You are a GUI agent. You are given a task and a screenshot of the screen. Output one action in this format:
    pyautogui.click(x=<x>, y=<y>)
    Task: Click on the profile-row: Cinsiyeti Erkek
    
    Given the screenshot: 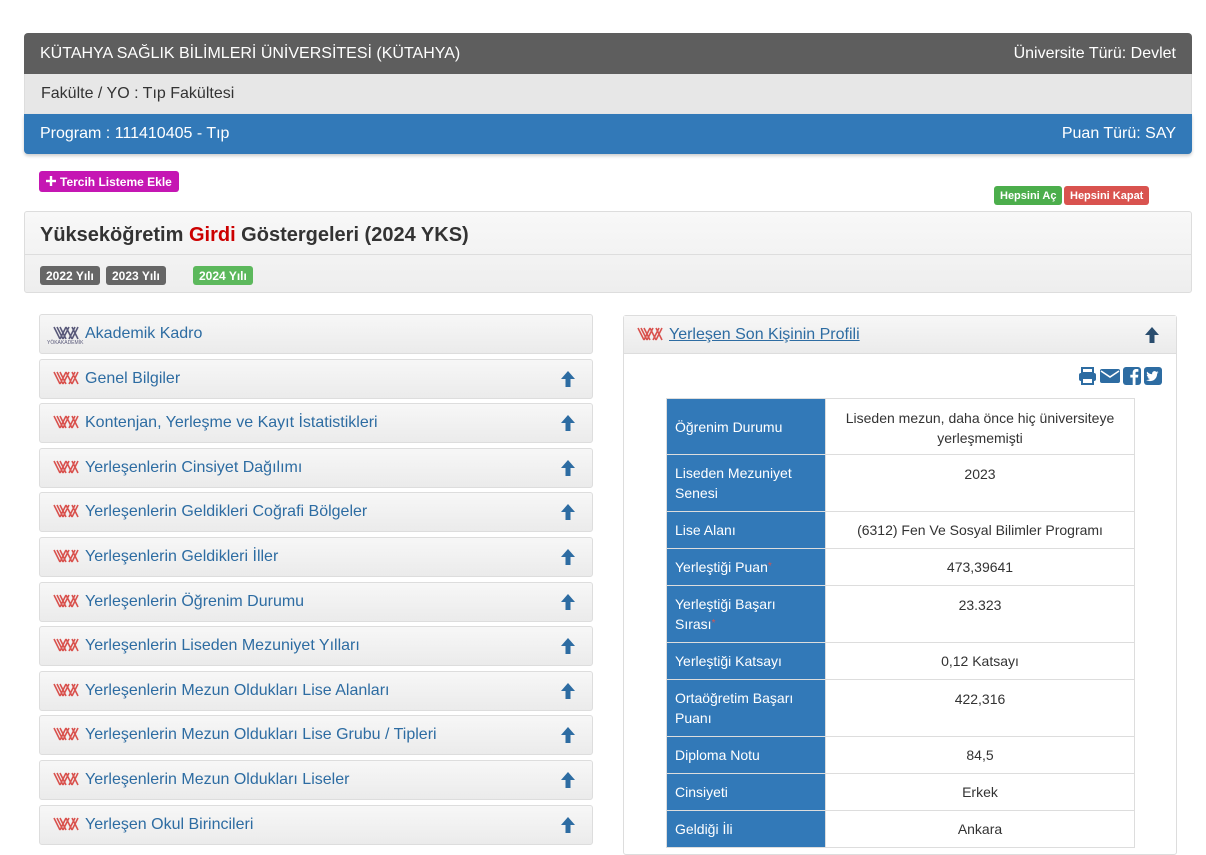 What is the action you would take?
    pyautogui.click(x=900, y=792)
    